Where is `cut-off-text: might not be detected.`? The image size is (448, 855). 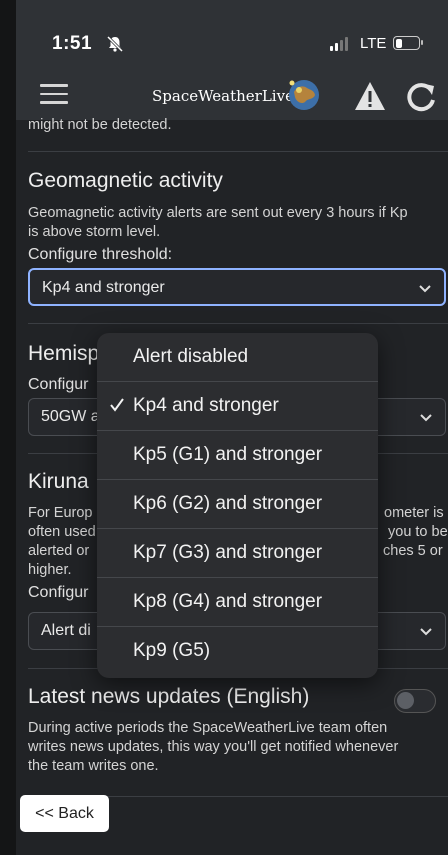 cut-off-text: might not be detected. is located at coordinates (100, 125).